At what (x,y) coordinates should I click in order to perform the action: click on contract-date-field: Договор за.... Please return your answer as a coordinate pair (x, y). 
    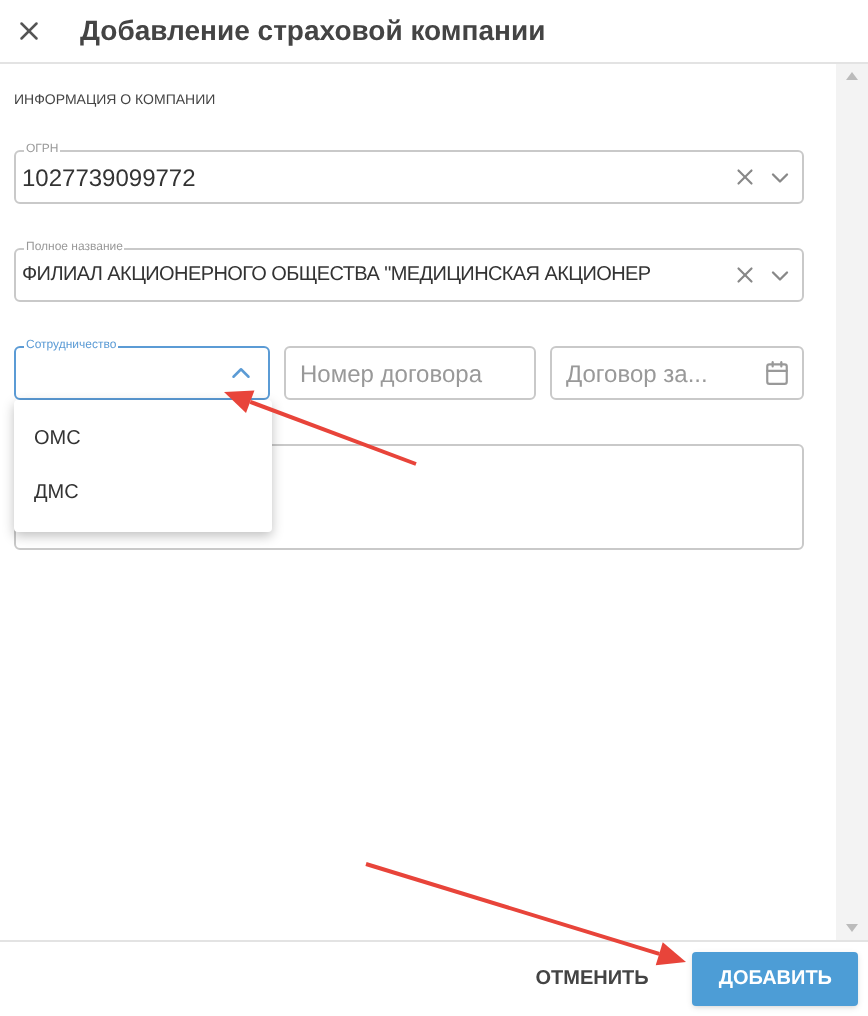
    Looking at the image, I should click on (677, 373).